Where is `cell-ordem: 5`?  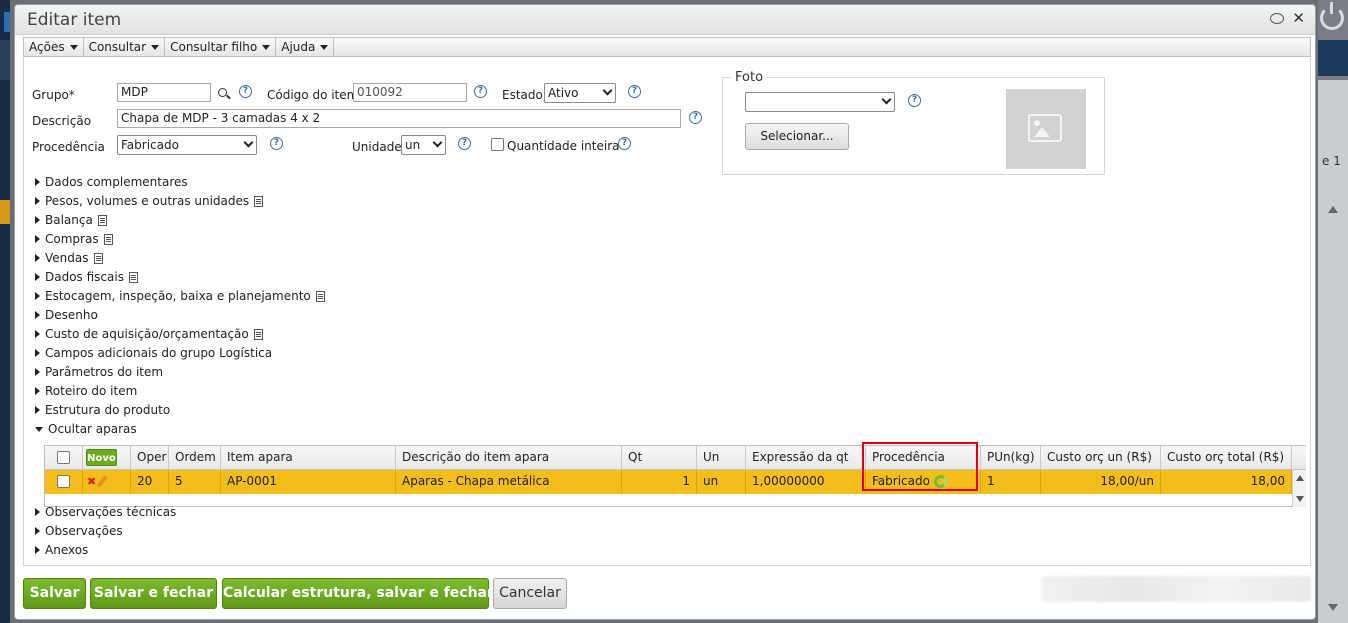
cell-ordem: 5 is located at coordinates (195, 482).